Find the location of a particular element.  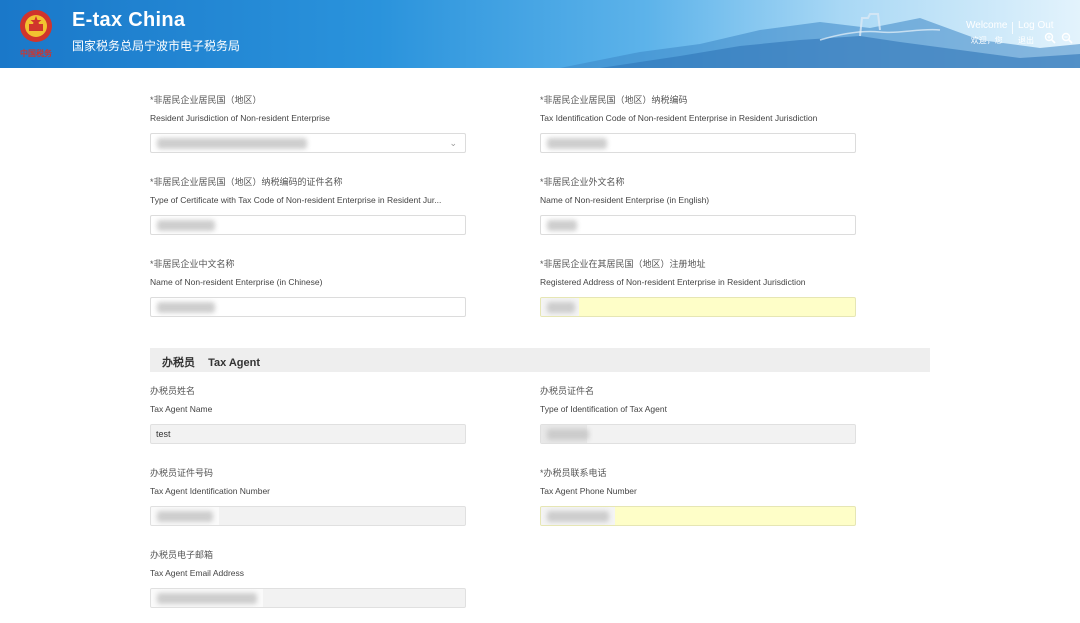

field-label-en: Tax Agent Identification Number is located at coordinates (210, 491).